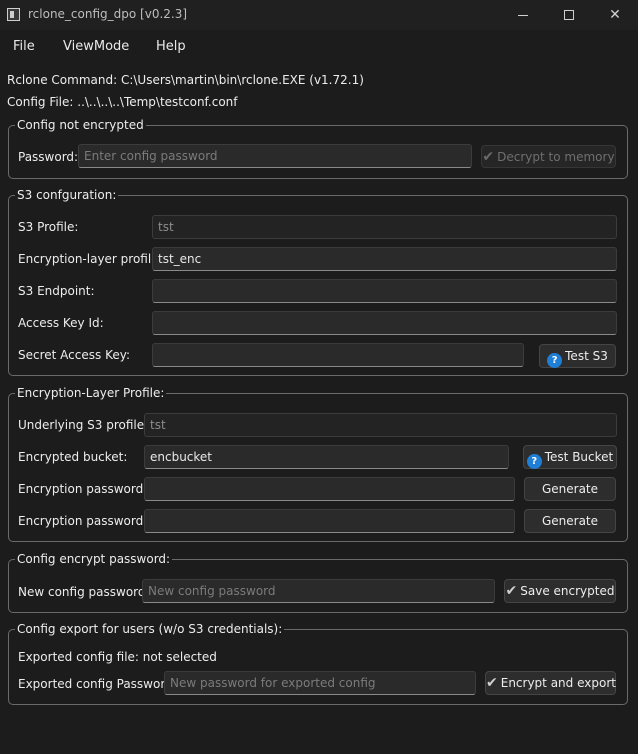  Describe the element at coordinates (570, 489) in the screenshot. I see `generate-password-button: Generate` at that location.